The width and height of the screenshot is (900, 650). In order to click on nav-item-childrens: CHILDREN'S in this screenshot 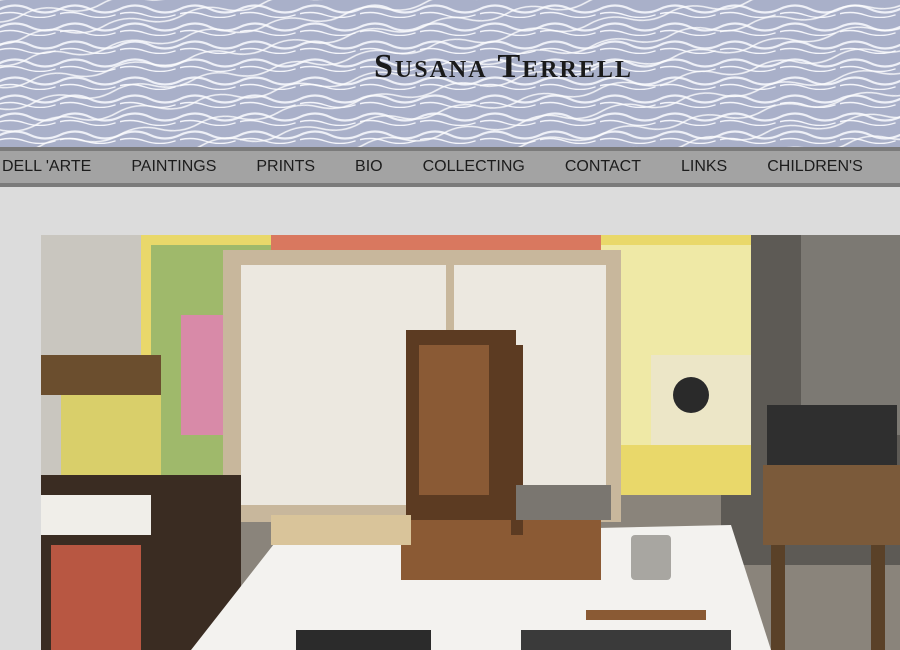, I will do `click(815, 167)`.